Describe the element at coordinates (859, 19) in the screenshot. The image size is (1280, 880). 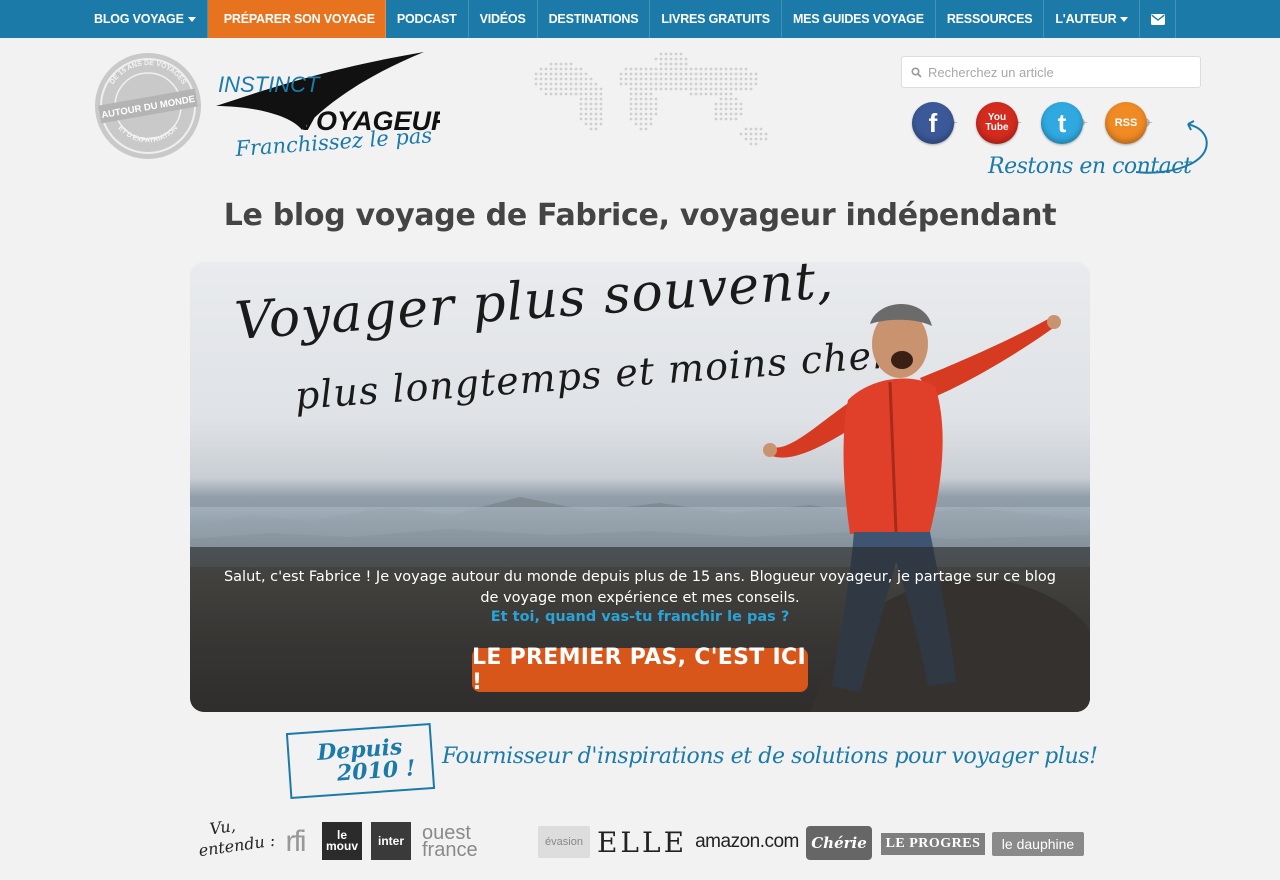
I see `nav-item-mes-guides-voyage: MES GUIDES VOYAGE` at that location.